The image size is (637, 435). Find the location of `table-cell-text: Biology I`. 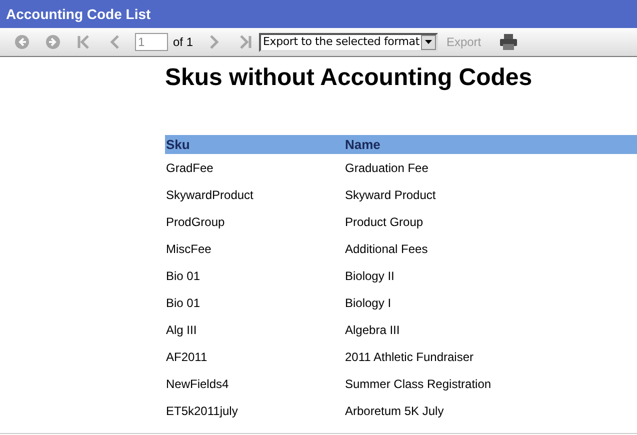

table-cell-text: Biology I is located at coordinates (368, 303).